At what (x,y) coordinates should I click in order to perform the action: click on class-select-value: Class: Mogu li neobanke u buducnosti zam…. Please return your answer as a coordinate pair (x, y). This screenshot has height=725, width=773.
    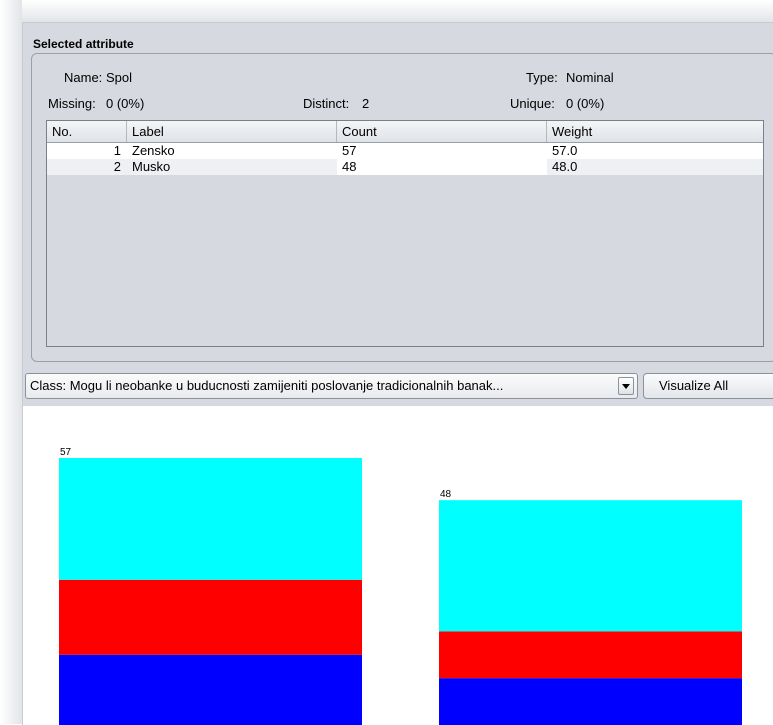
    Looking at the image, I should click on (267, 385).